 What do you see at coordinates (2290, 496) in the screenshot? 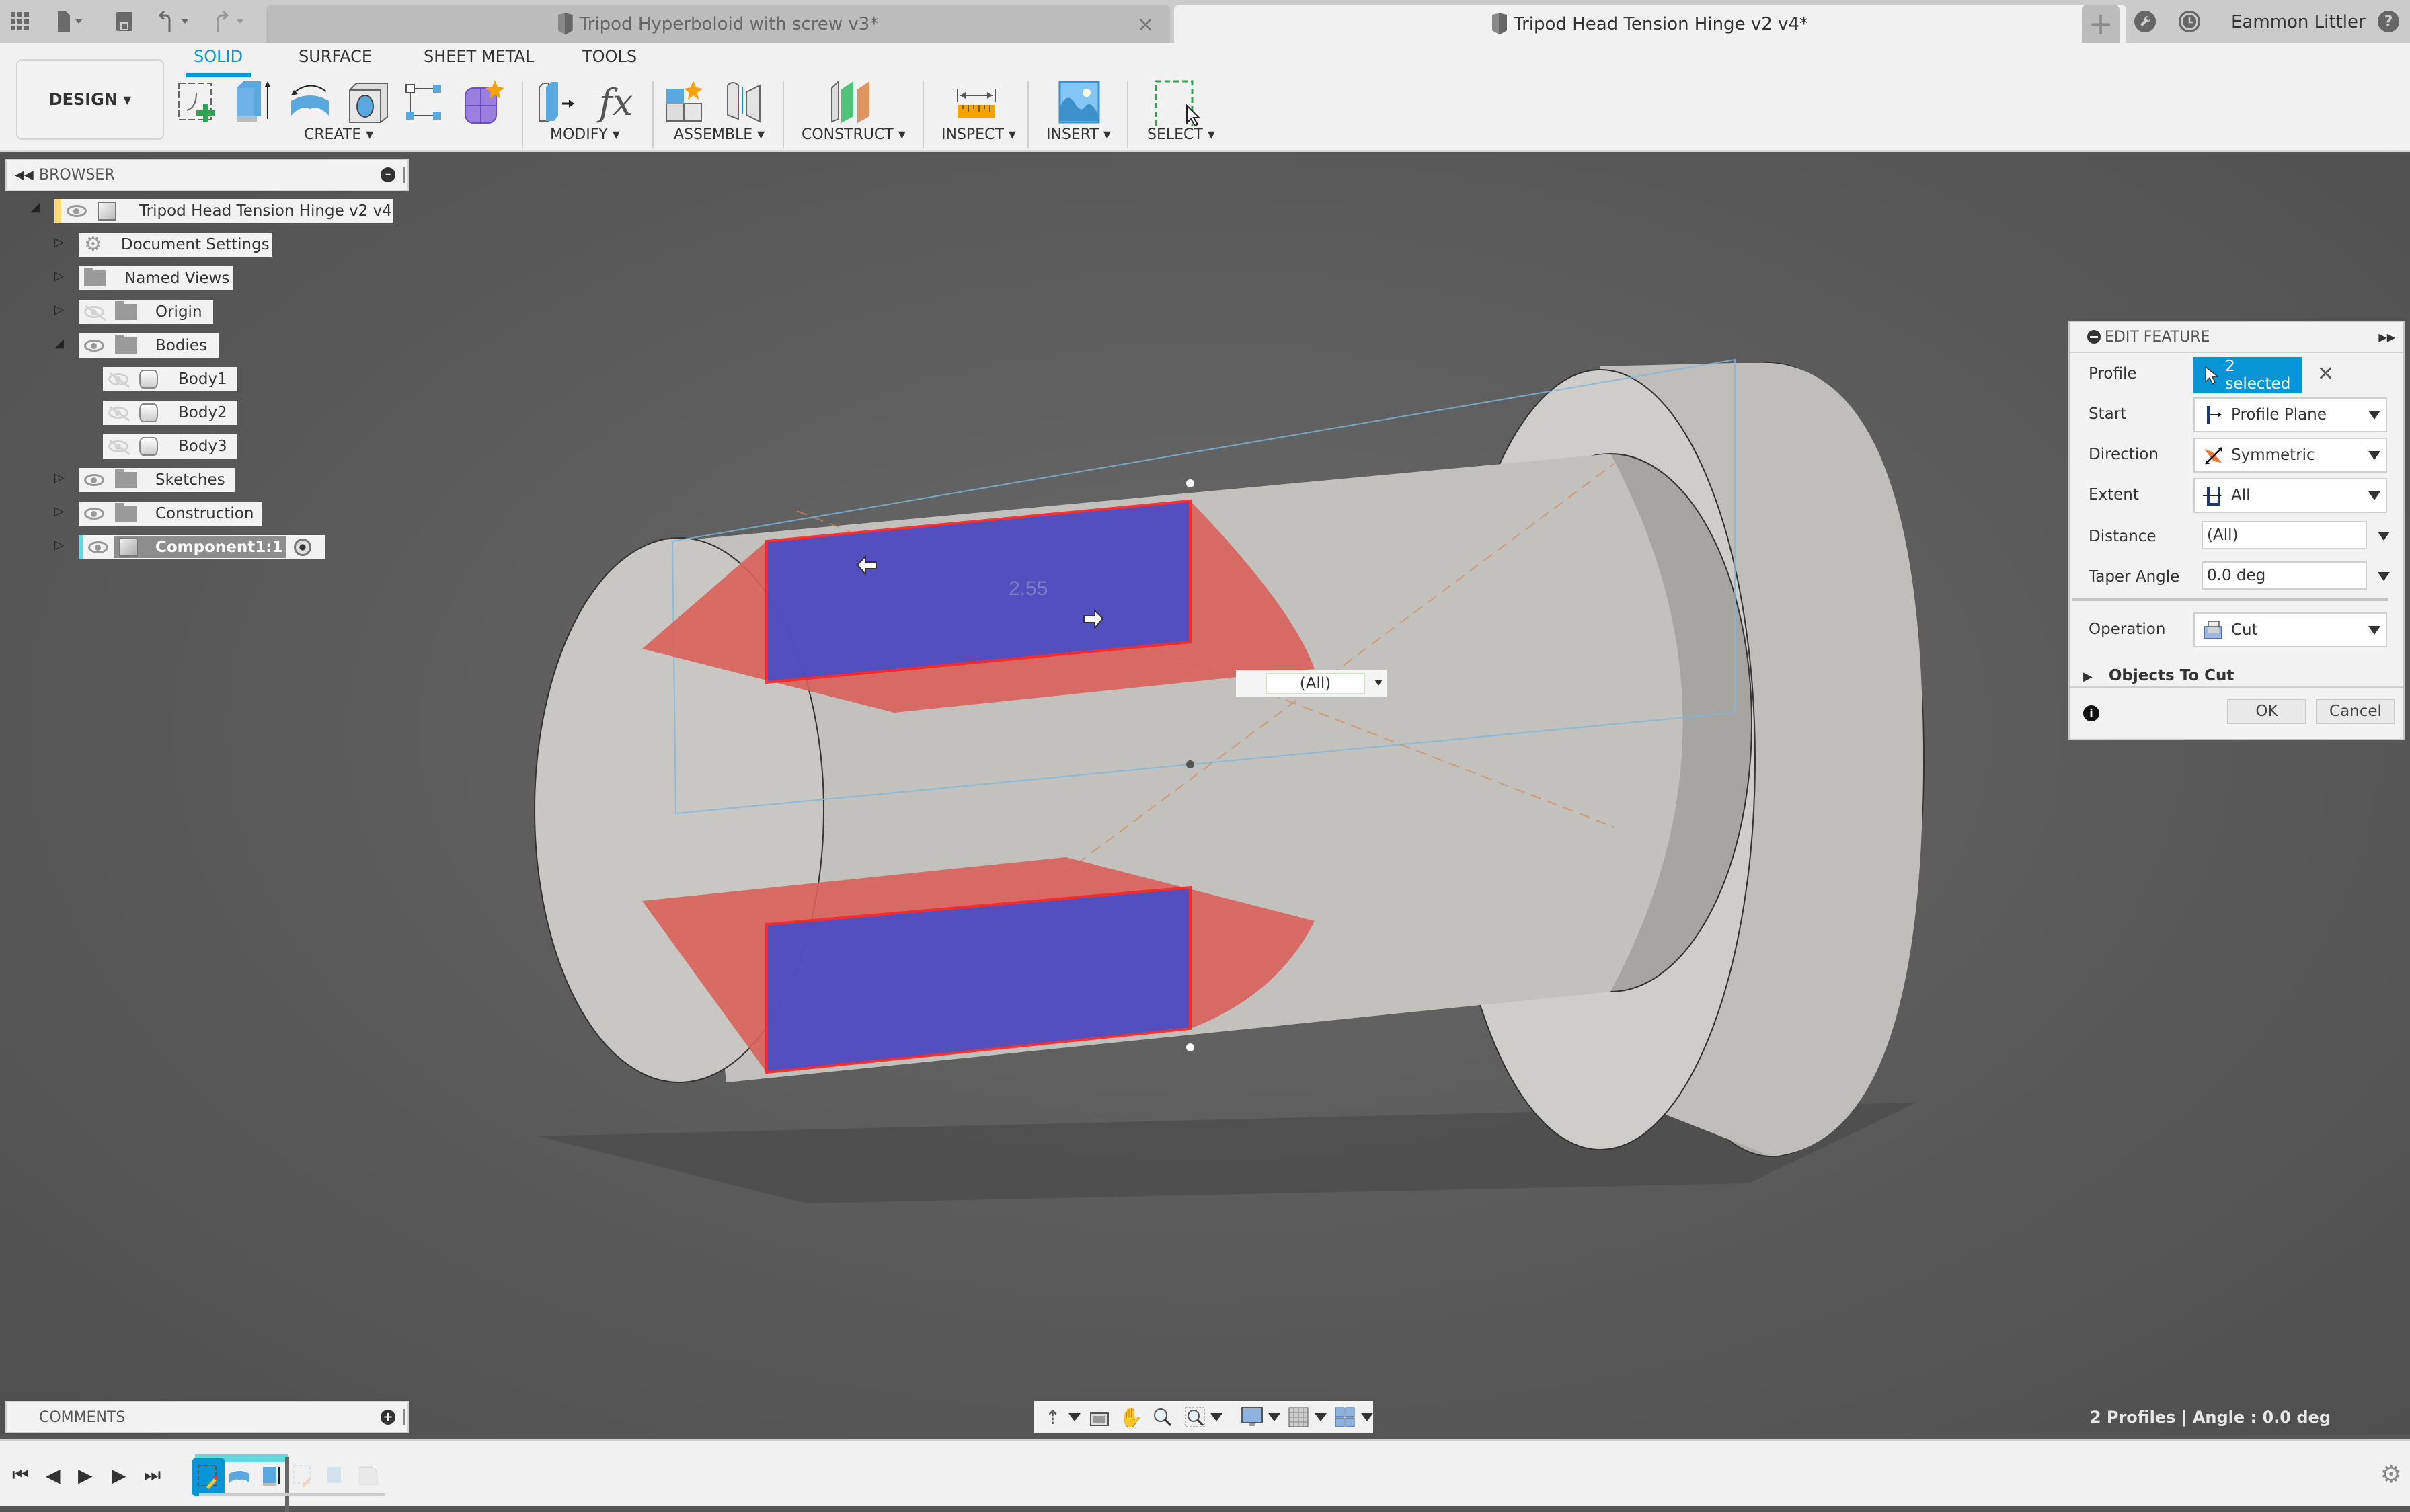
I see `extent-select: All` at bounding box center [2290, 496].